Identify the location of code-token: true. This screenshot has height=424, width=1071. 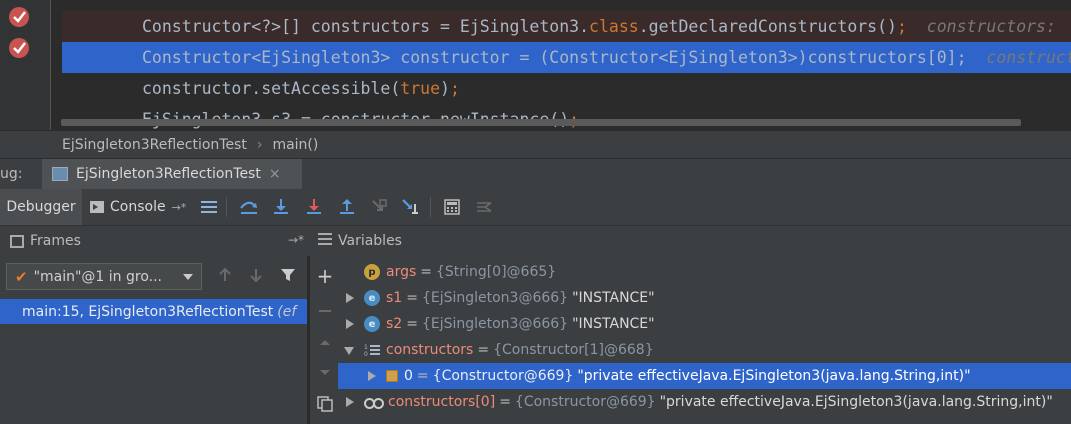
(420, 88).